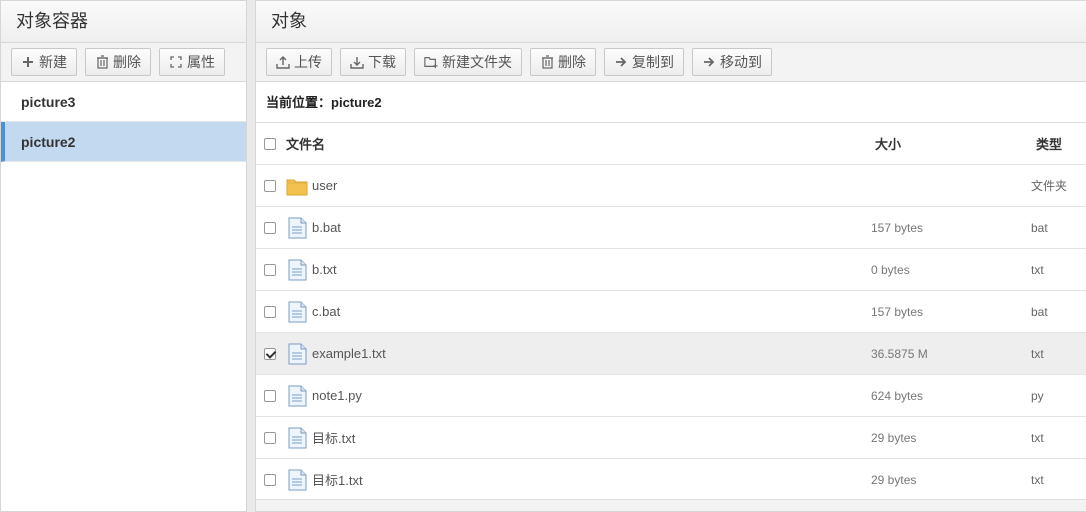 The height and width of the screenshot is (512, 1086). I want to click on table-row: note1.py 624 bytes py, so click(671, 396).